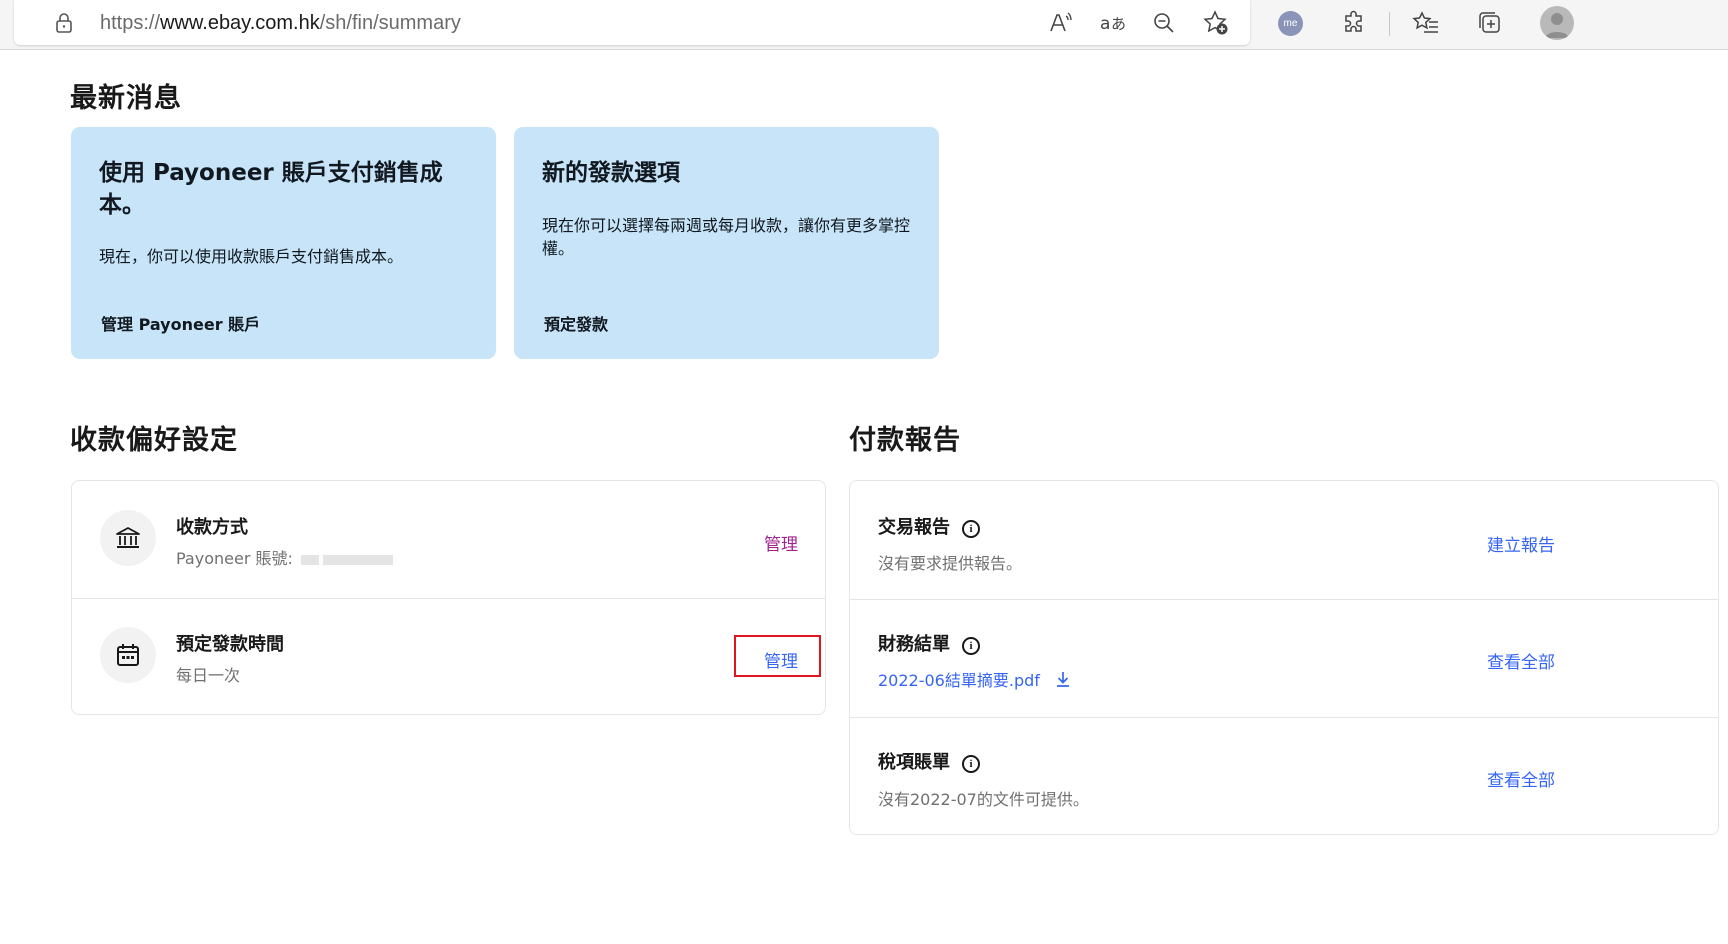 The image size is (1728, 944). Describe the element at coordinates (1284, 540) in the screenshot. I see `transaction-report-row: 交易報告 i 沒有要求提供報告。 建立報告` at that location.